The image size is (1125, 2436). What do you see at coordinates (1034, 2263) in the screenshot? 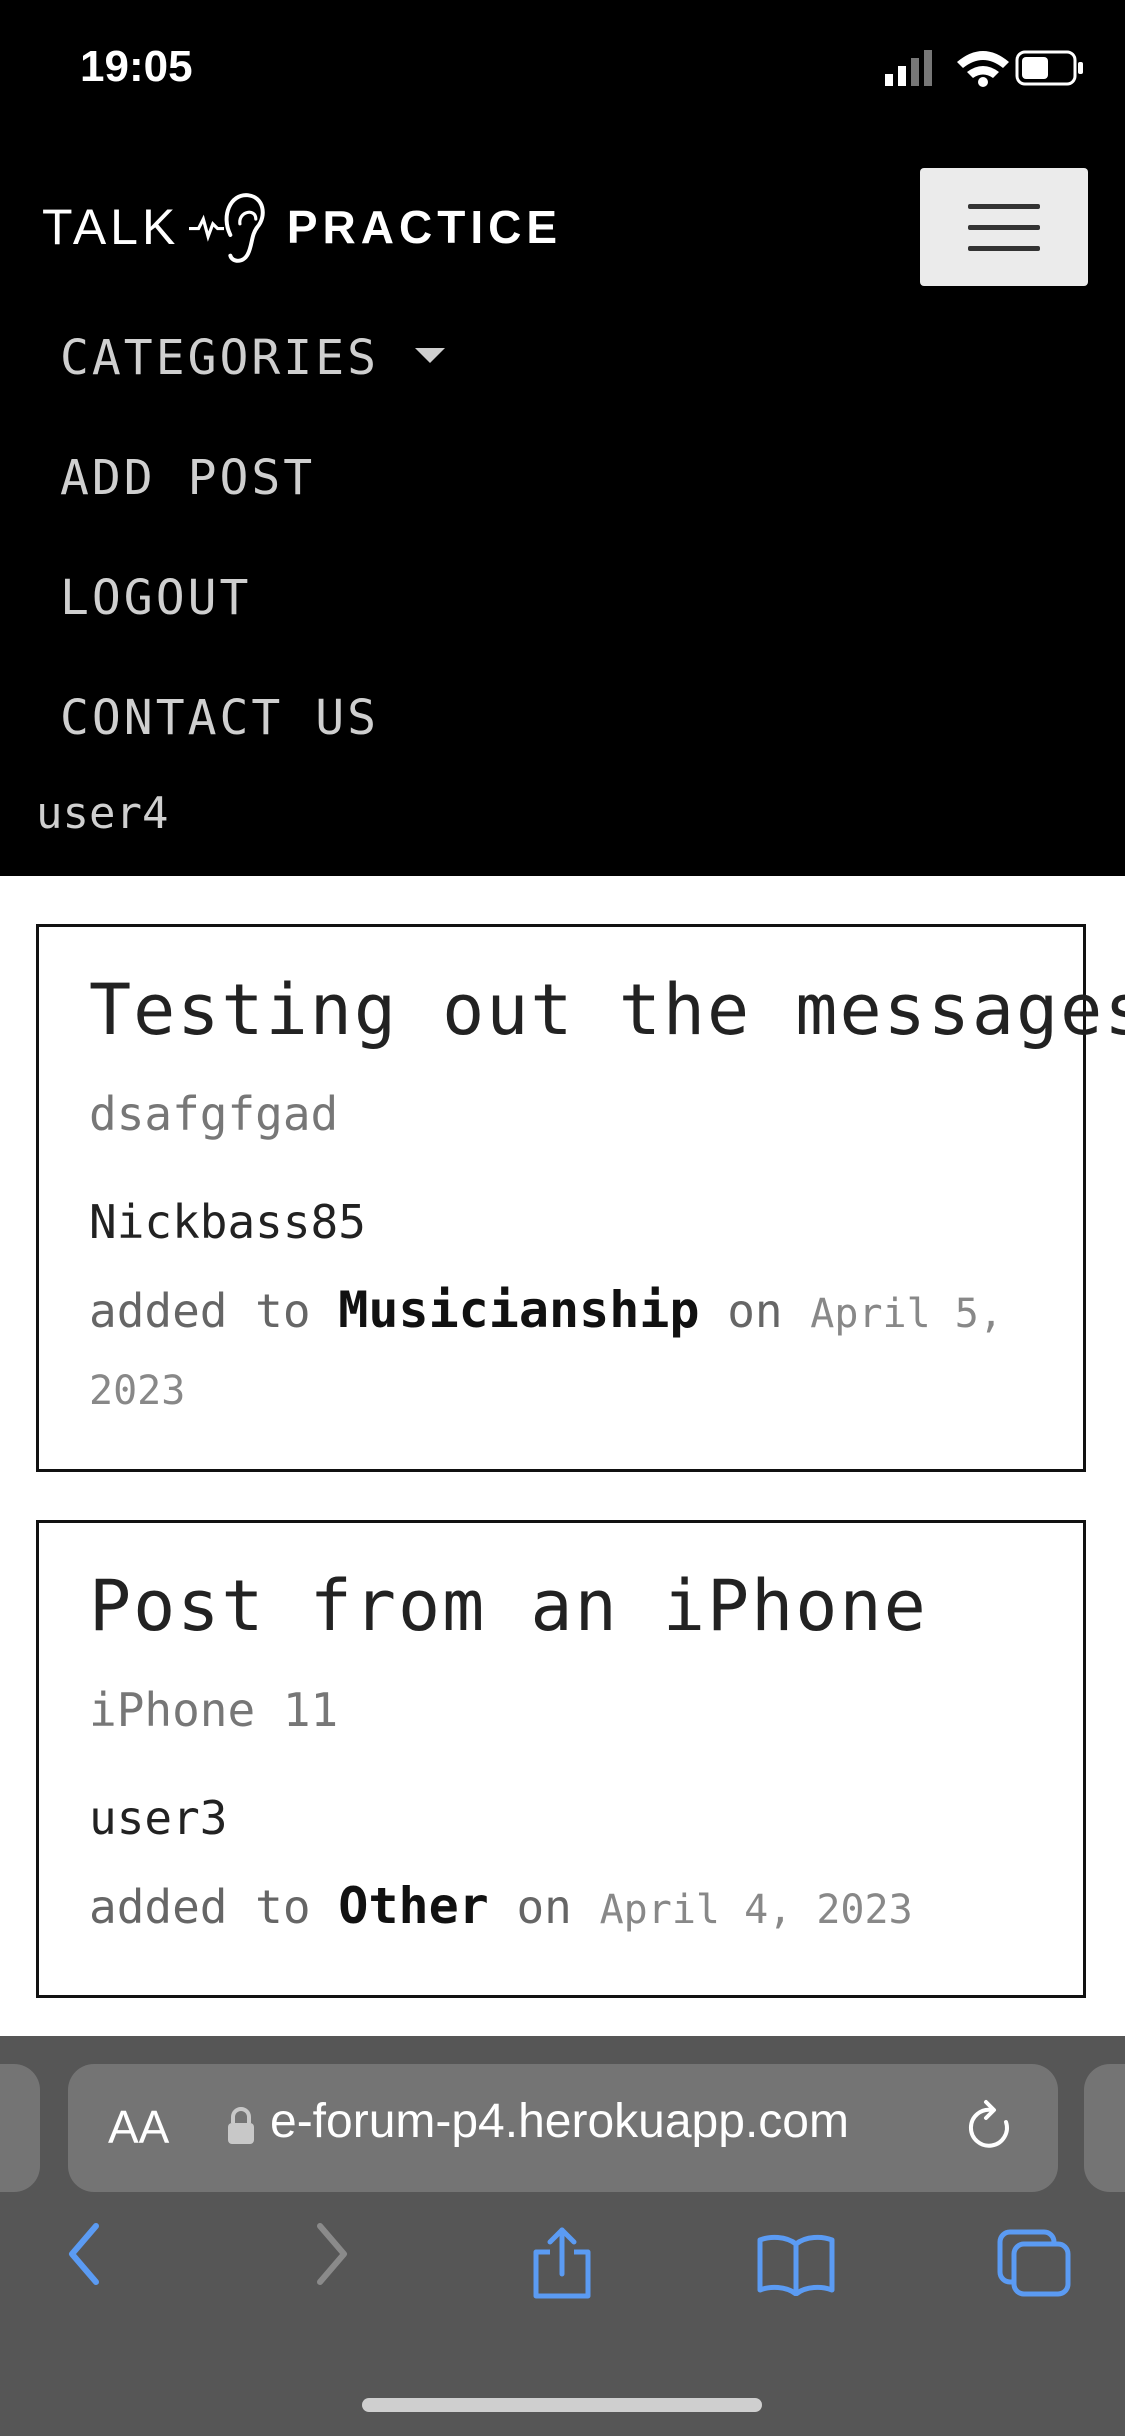
I see `tabs-icon` at bounding box center [1034, 2263].